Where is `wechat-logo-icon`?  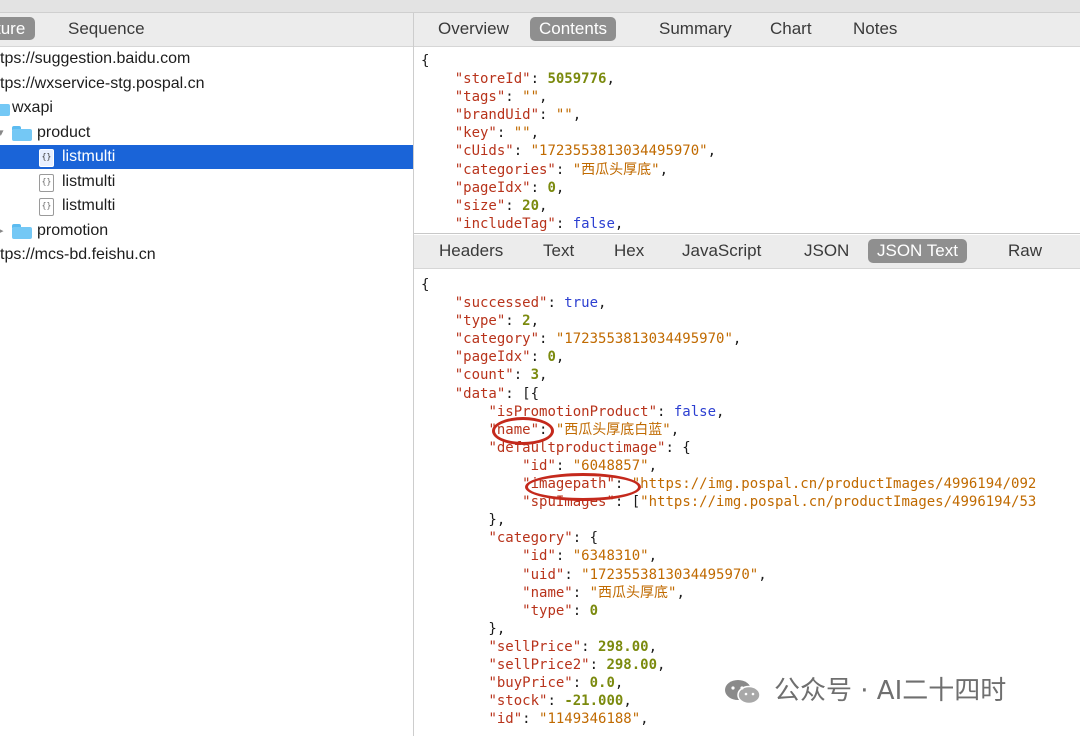 wechat-logo-icon is located at coordinates (743, 692).